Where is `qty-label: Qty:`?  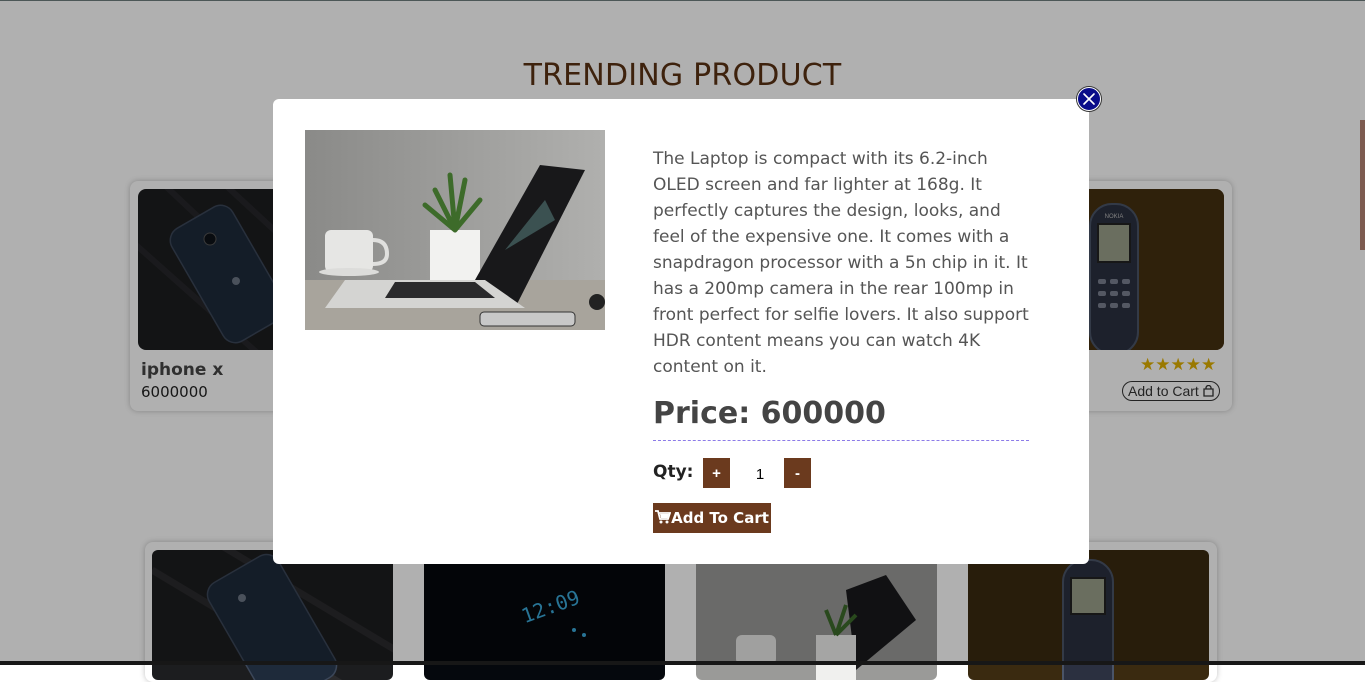
qty-label: Qty: is located at coordinates (673, 472).